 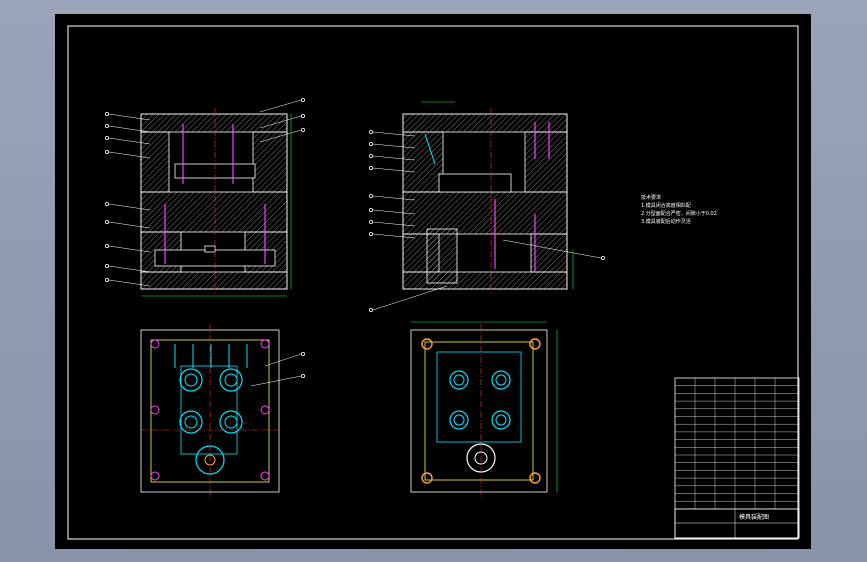 I want to click on title-block-name: 模具装配图, so click(x=754, y=517).